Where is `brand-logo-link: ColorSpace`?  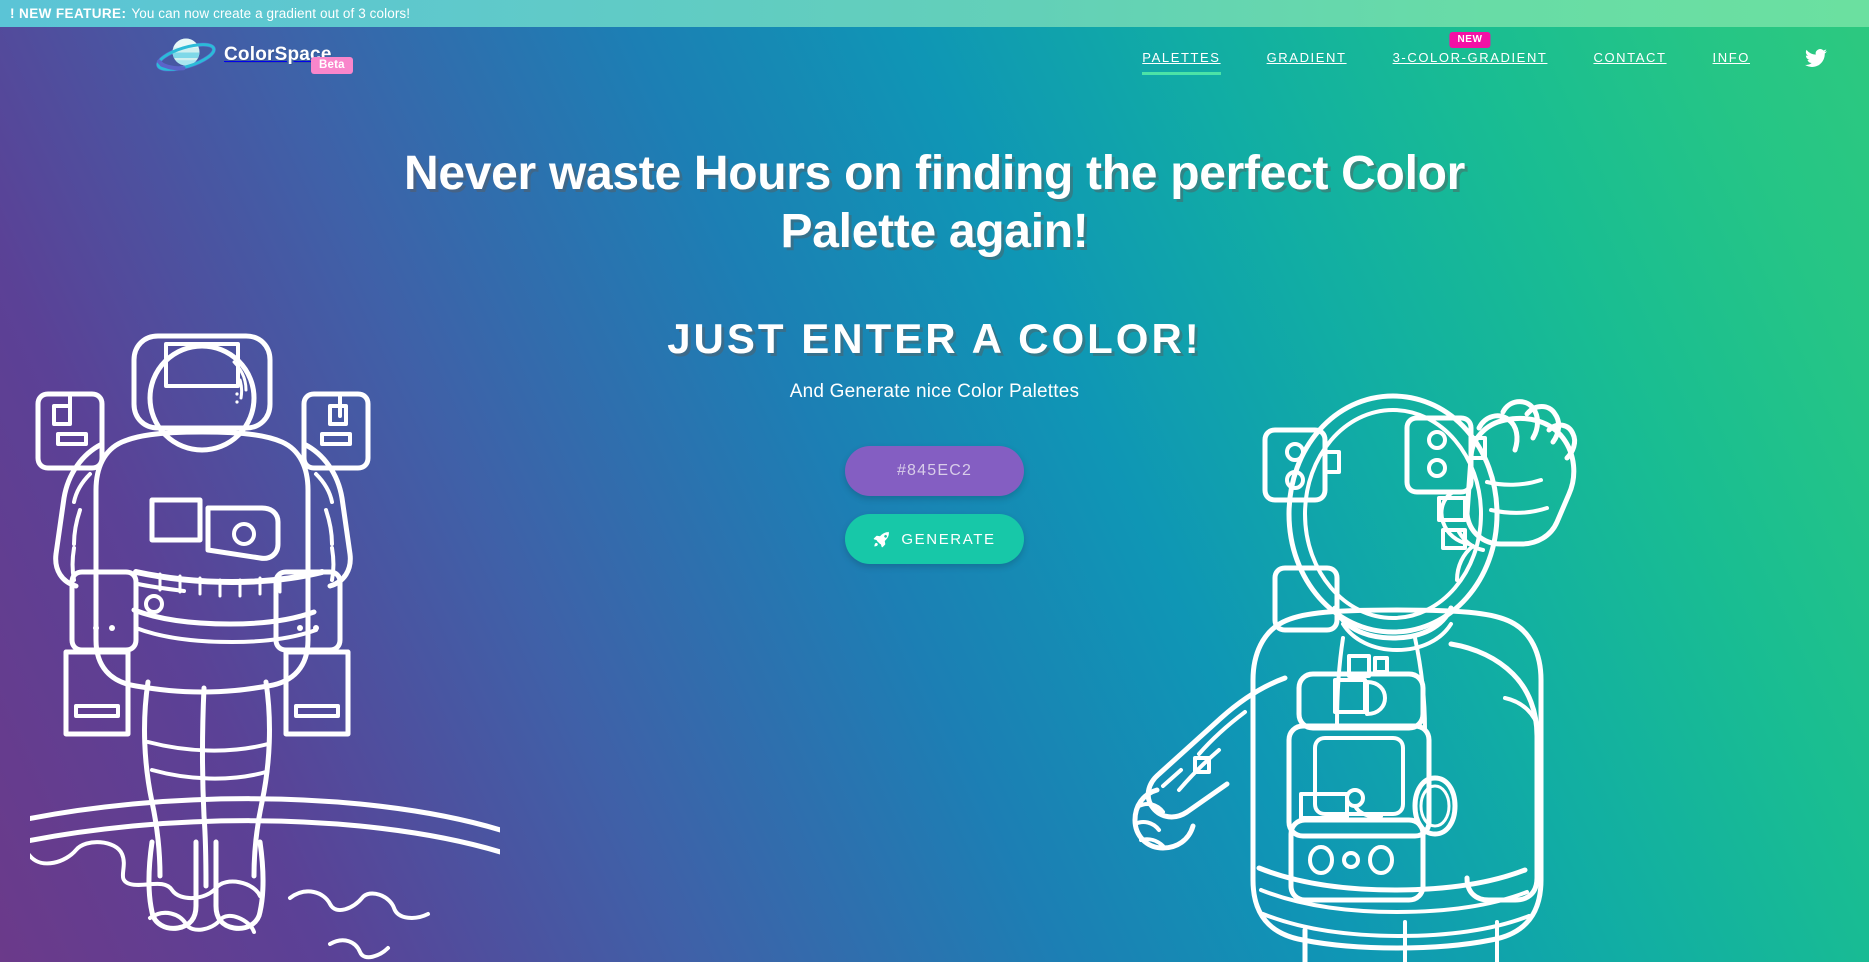 brand-logo-link: ColorSpace is located at coordinates (243, 55).